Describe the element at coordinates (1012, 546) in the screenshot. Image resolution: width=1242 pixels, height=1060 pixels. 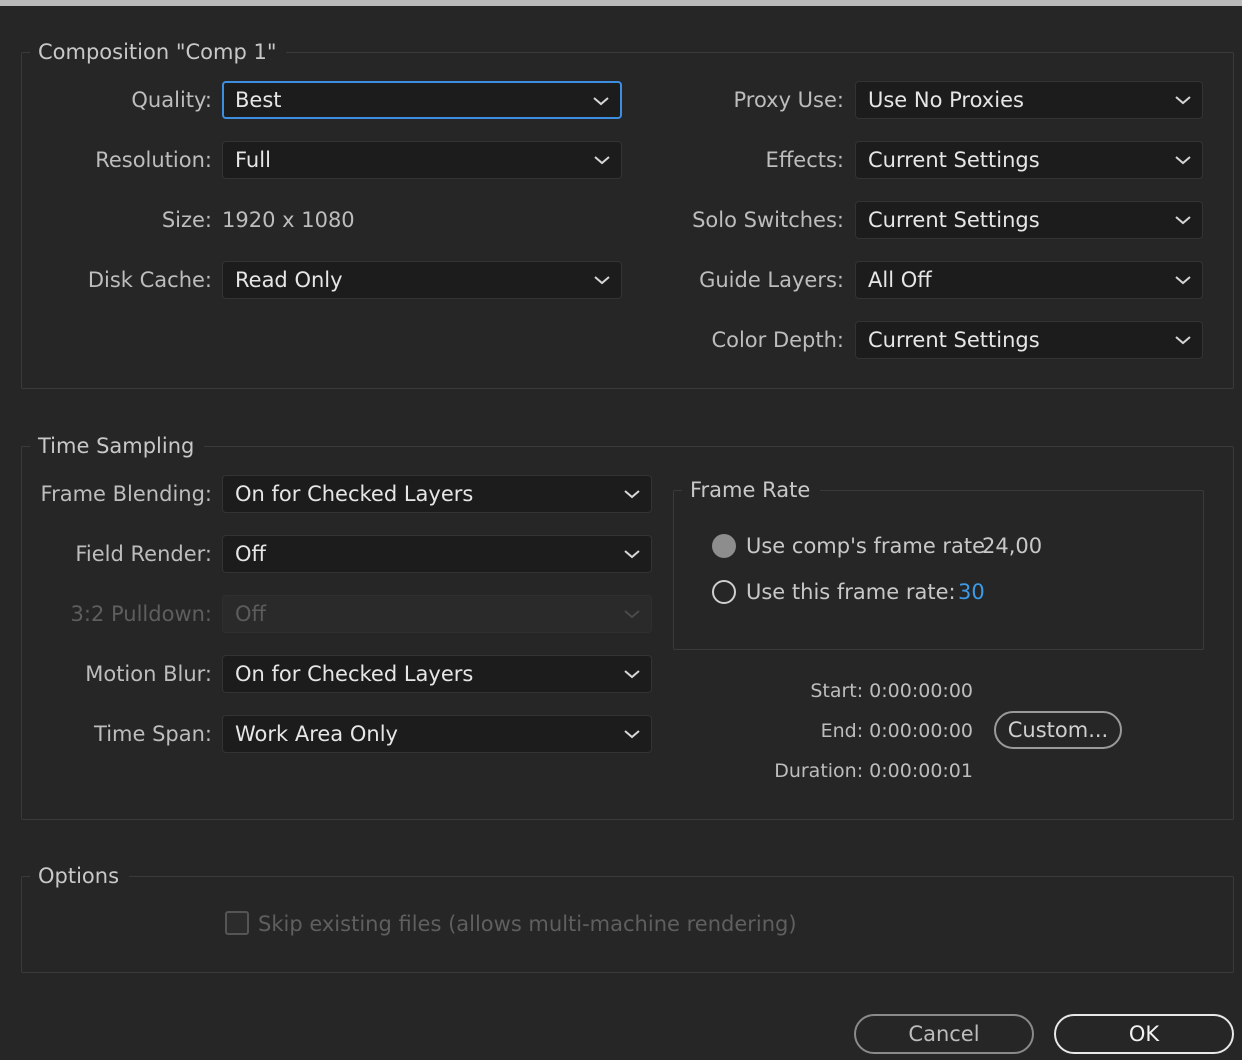
I see `comp-frame-rate-value: 24,00` at that location.